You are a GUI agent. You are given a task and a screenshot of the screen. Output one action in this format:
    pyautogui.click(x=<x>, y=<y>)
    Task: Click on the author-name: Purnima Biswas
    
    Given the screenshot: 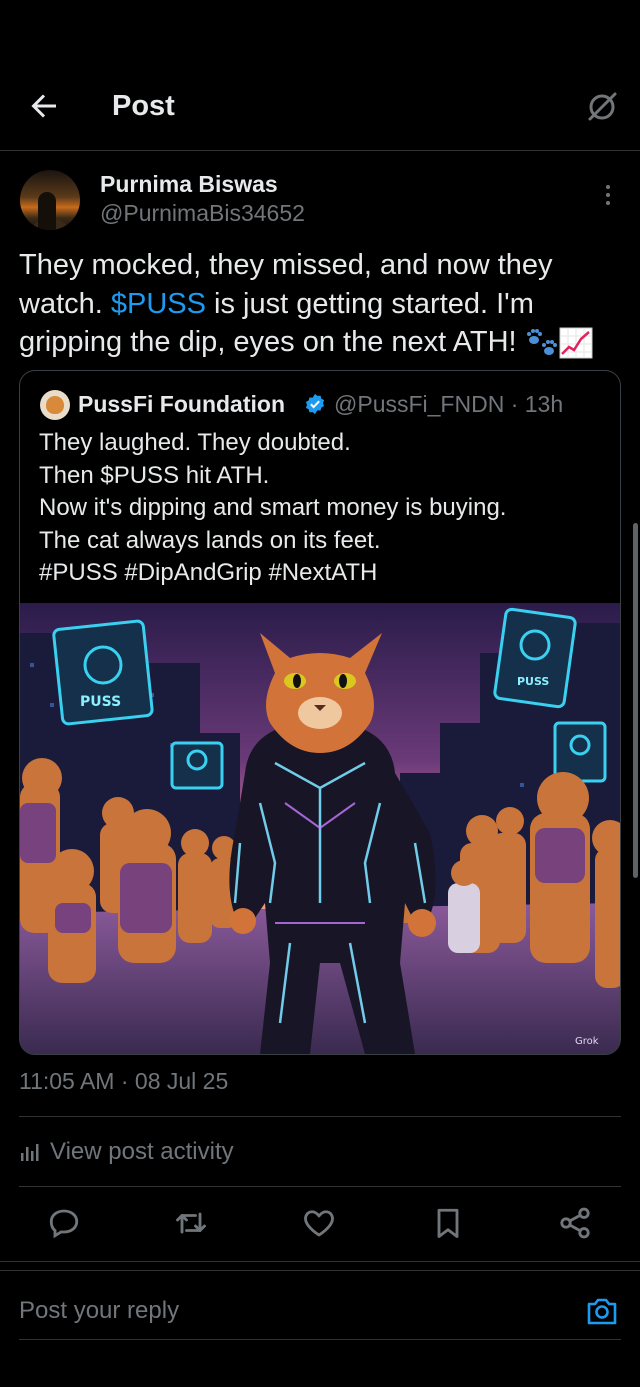 What is the action you would take?
    pyautogui.click(x=189, y=184)
    